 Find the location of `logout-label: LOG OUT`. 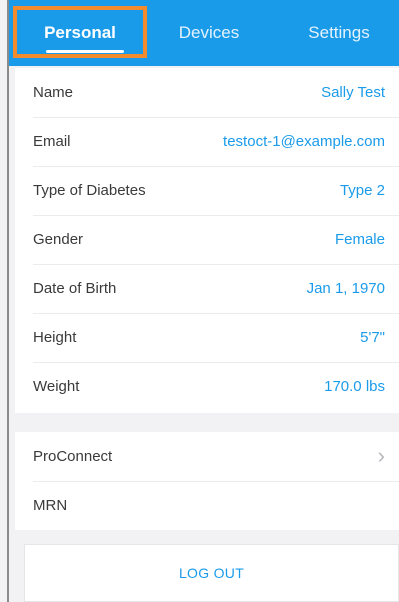

logout-label: LOG OUT is located at coordinates (211, 573).